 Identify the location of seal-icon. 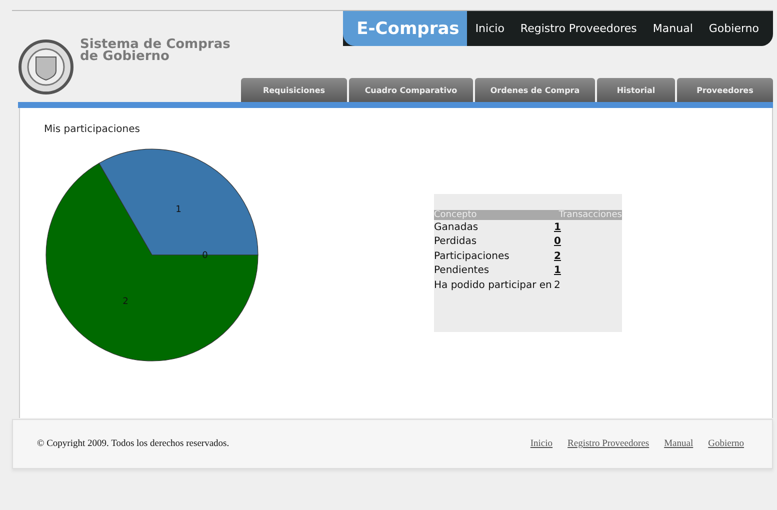
(46, 67).